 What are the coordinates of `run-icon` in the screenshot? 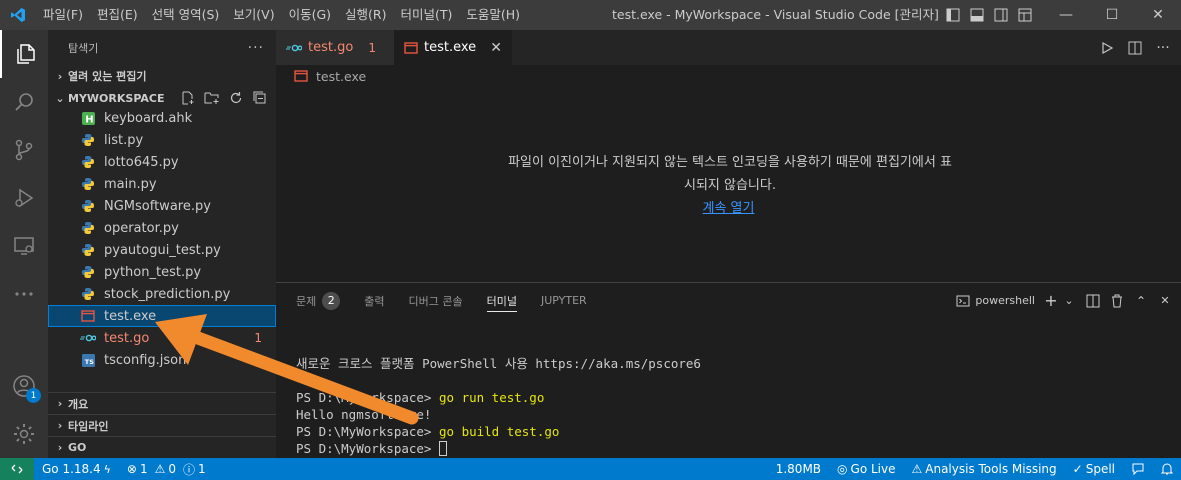 It's located at (1107, 48).